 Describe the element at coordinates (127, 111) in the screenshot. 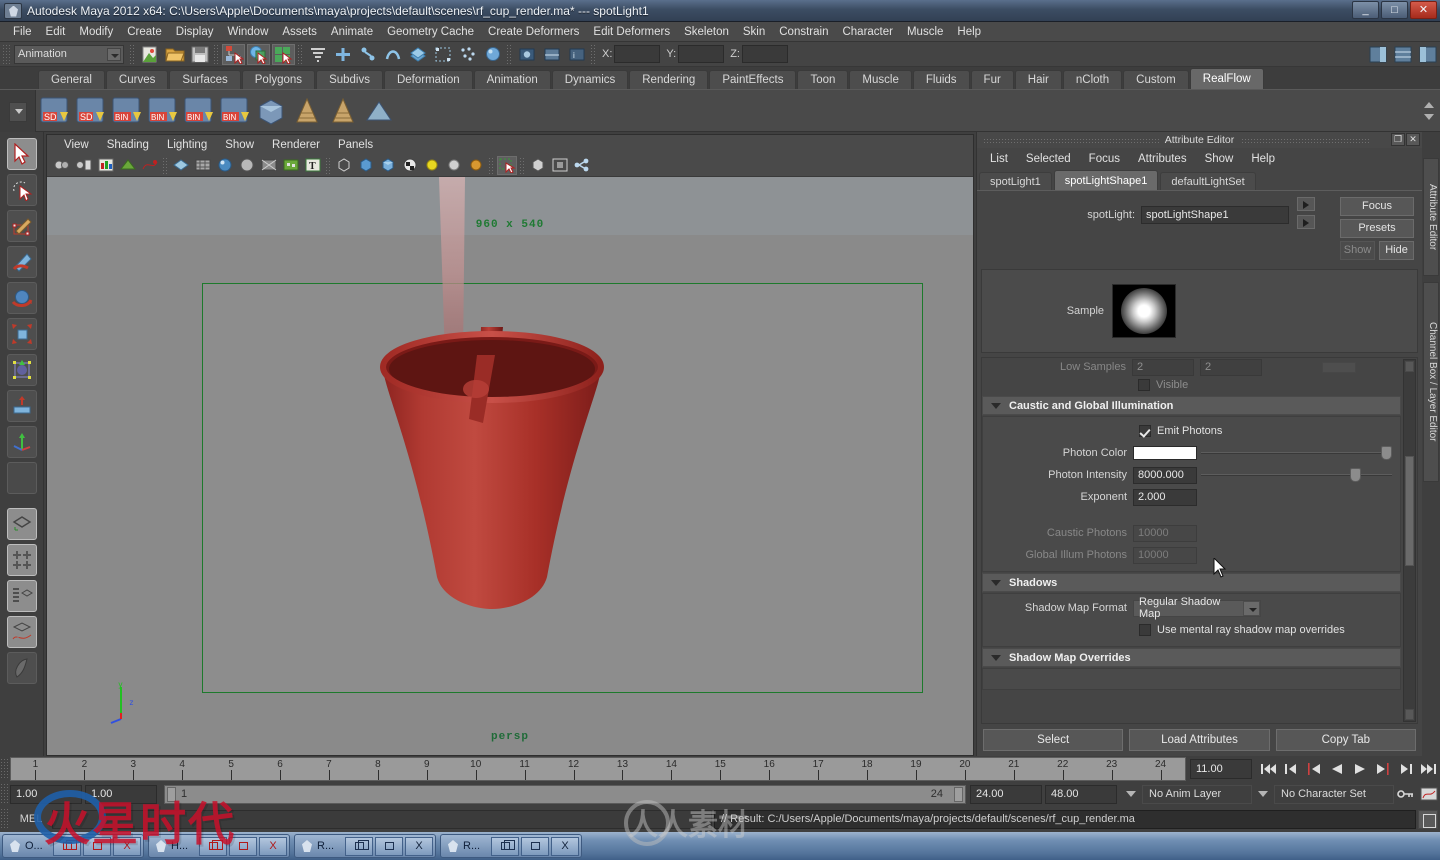

I see `shelf-item-bin-1: BIN` at that location.